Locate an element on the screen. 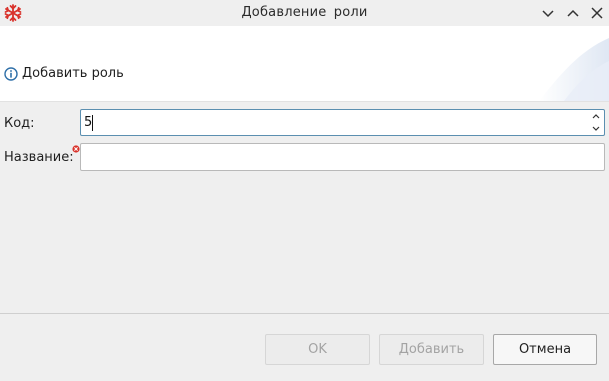 The height and width of the screenshot is (381, 609). name-label: Название: is located at coordinates (39, 157).